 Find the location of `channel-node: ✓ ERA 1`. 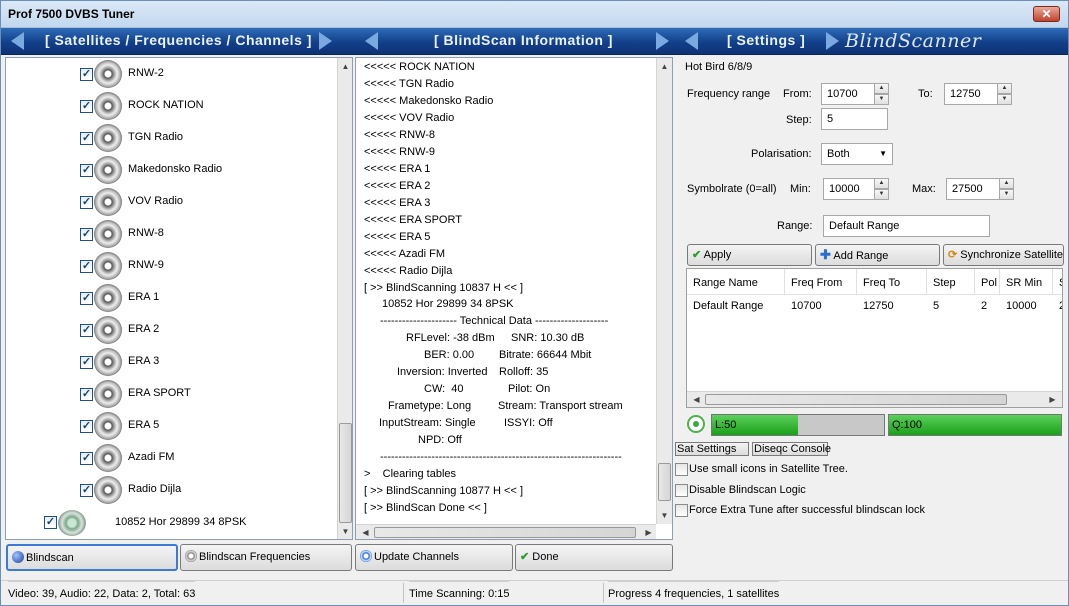

channel-node: ✓ ERA 1 is located at coordinates (171, 298).